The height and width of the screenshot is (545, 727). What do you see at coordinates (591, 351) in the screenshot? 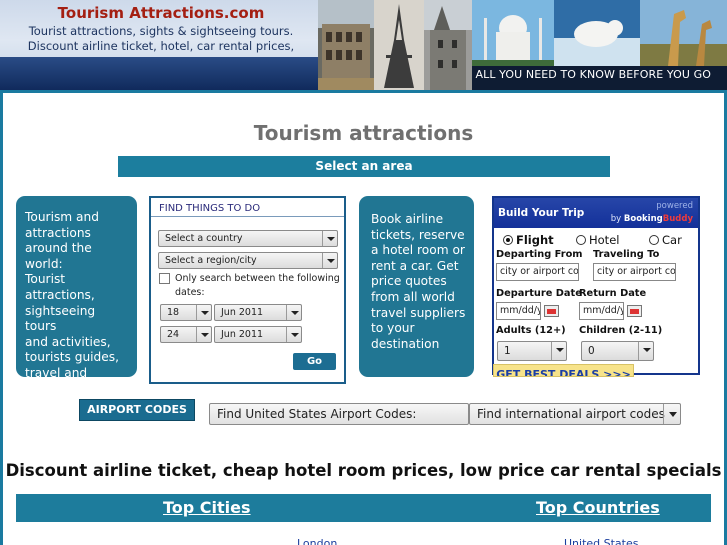
I see `children-select-value: 0` at bounding box center [591, 351].